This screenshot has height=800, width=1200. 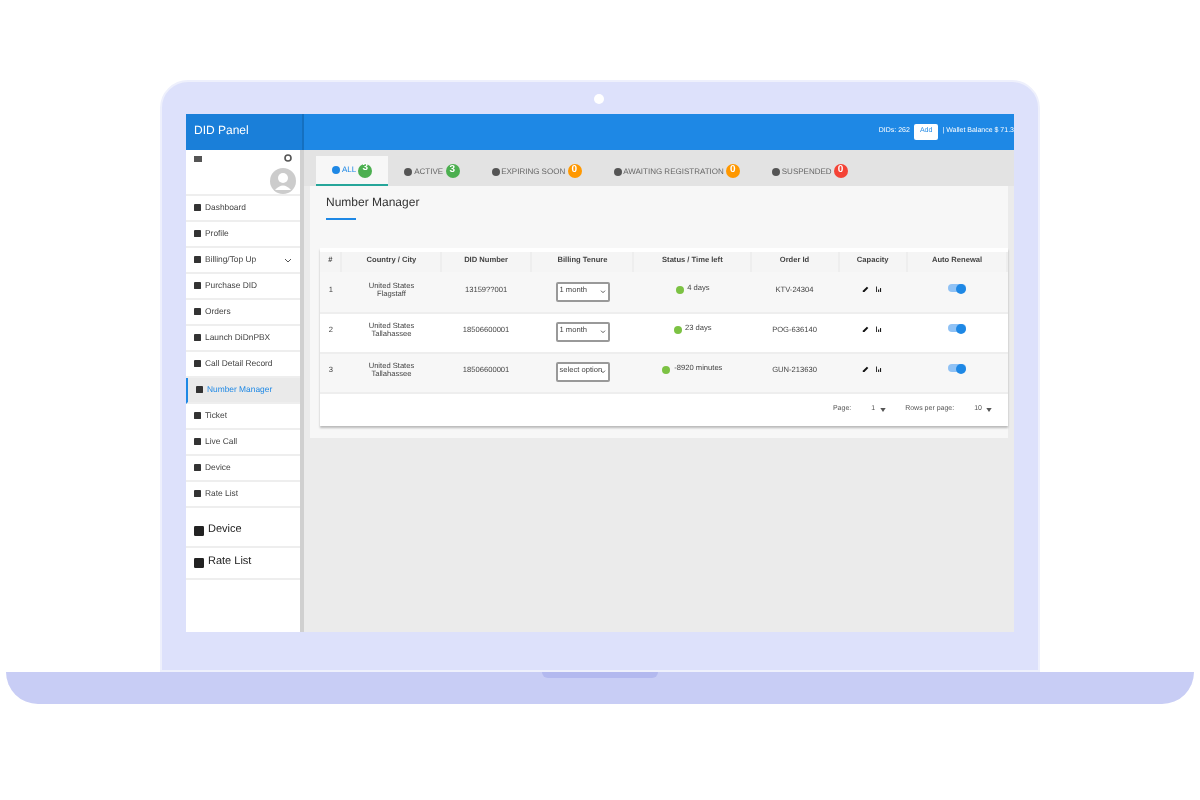 I want to click on camera-icon, so click(x=599, y=99).